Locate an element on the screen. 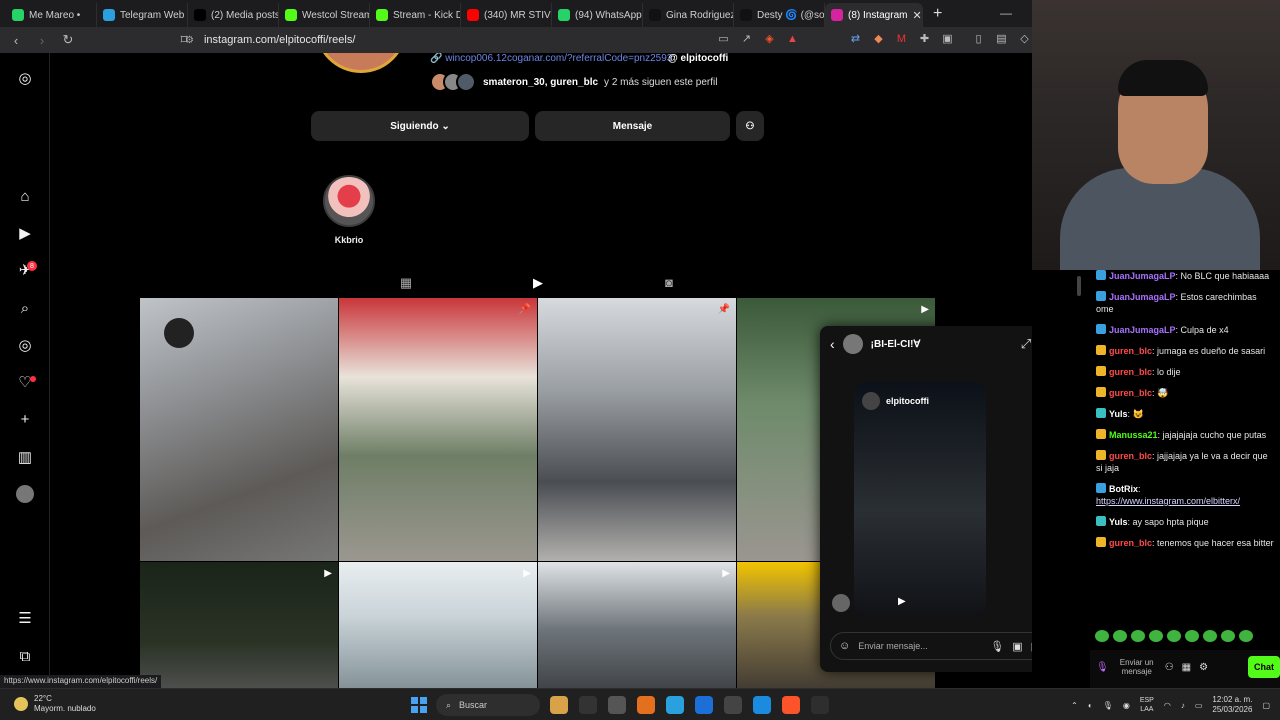 The height and width of the screenshot is (720, 1280). extension-icon: M is located at coordinates (901, 38).